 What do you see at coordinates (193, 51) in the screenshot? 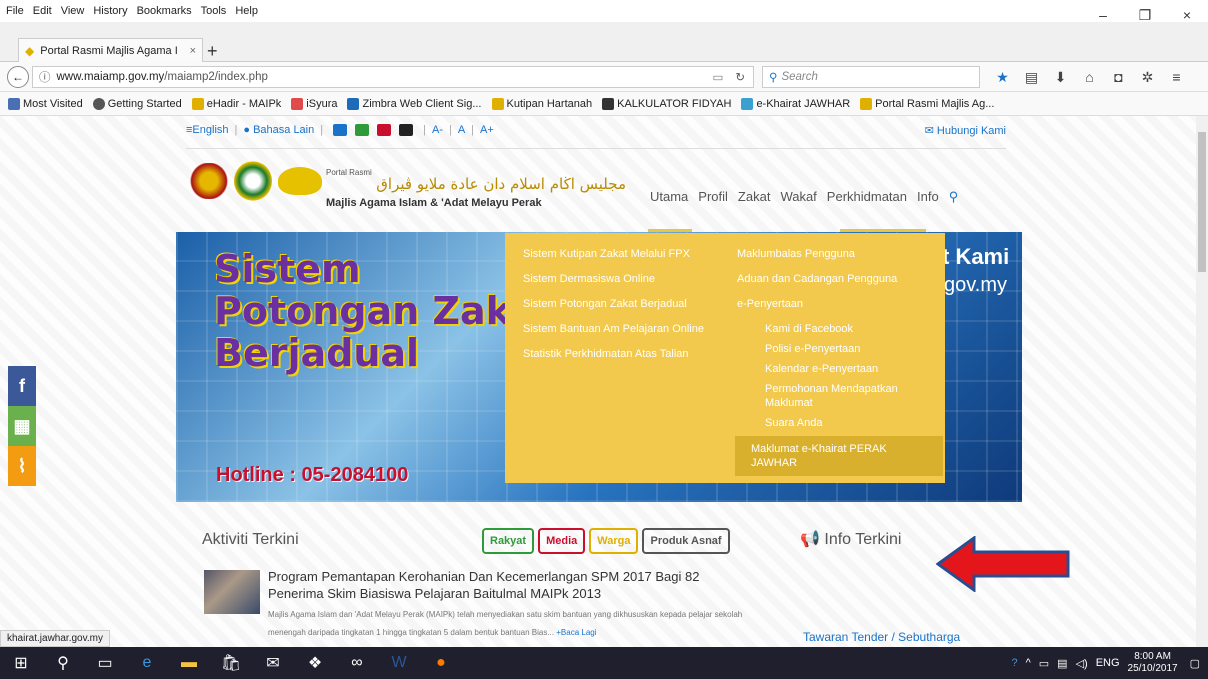
I see `close-tab-icon: ×` at bounding box center [193, 51].